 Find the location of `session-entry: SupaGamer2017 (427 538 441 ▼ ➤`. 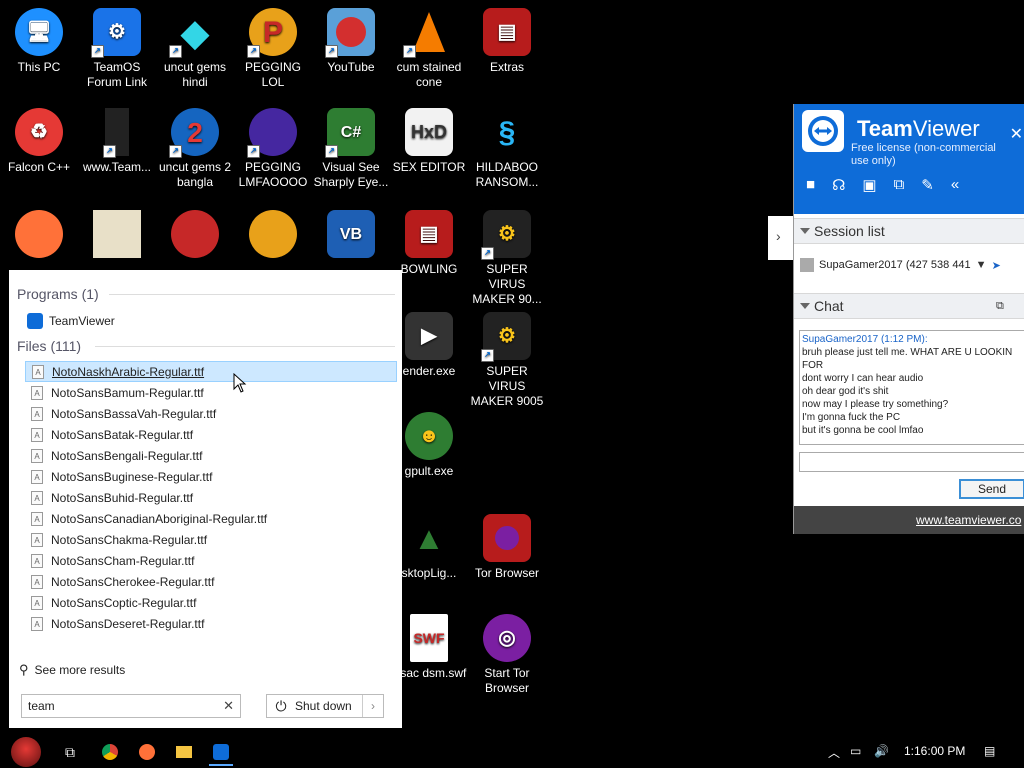

session-entry: SupaGamer2017 (427 538 441 ▼ ➤ is located at coordinates (900, 265).